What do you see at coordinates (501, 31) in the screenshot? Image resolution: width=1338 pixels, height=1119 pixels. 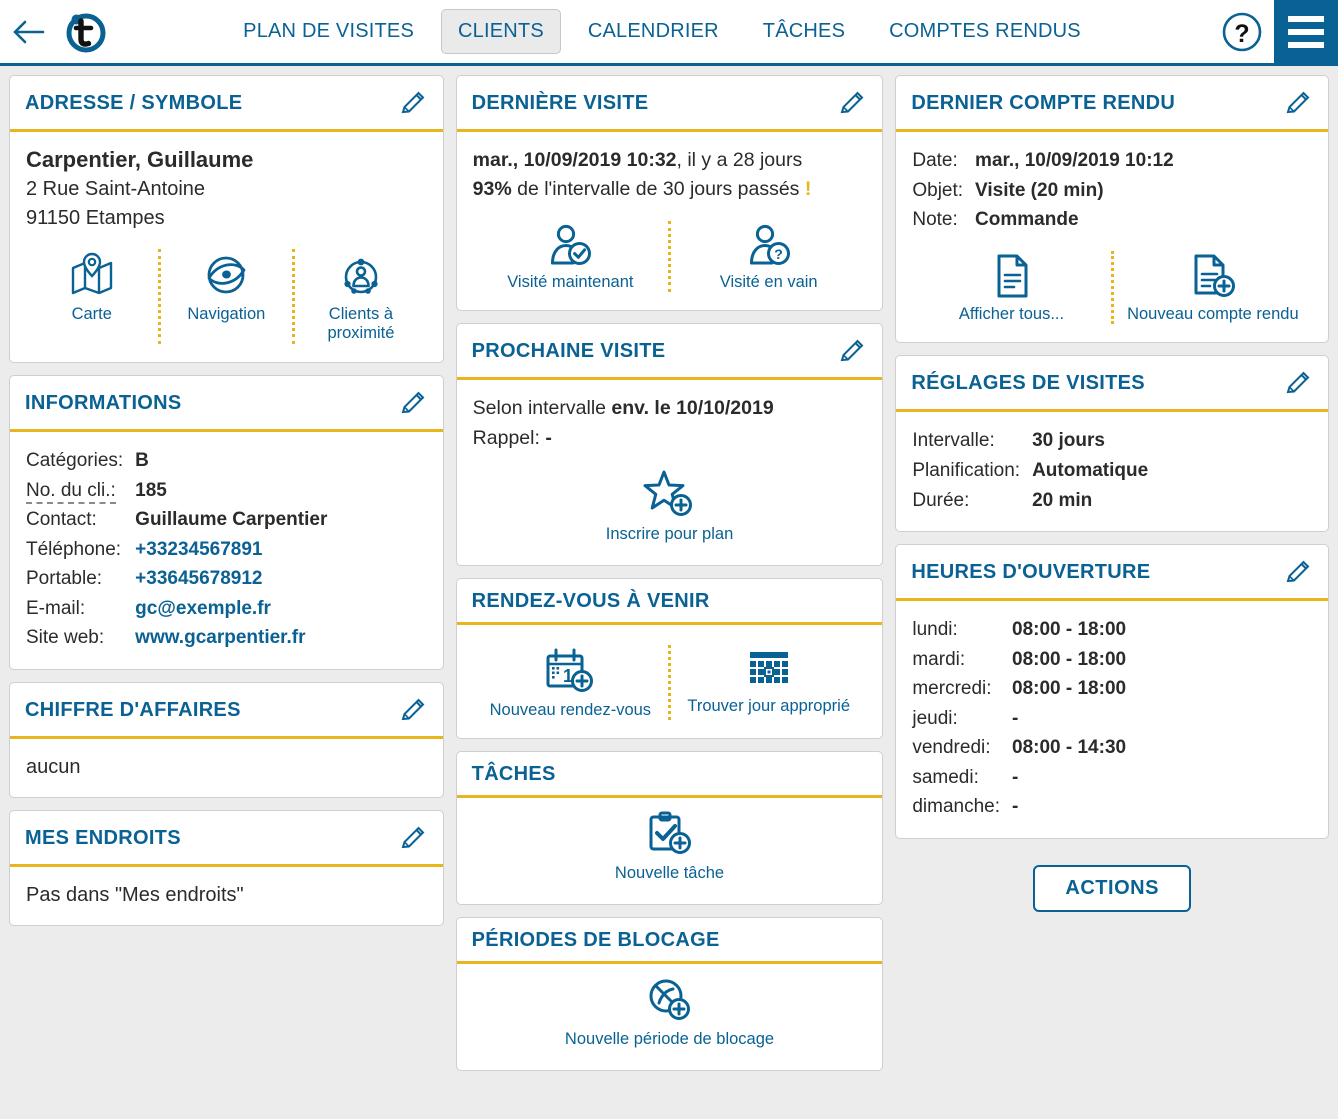 I see `nav-tab-clients: CLIENTS` at bounding box center [501, 31].